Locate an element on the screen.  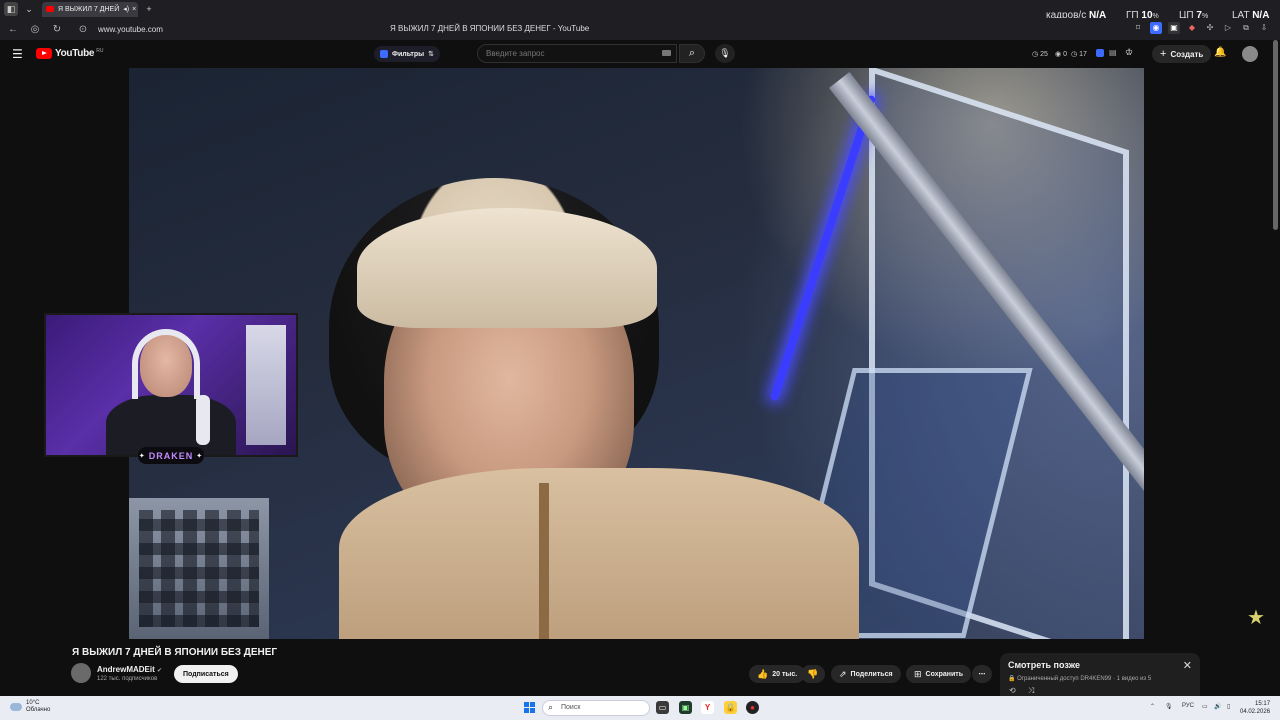
task-view-icon: ▭ is located at coordinates (662, 707).